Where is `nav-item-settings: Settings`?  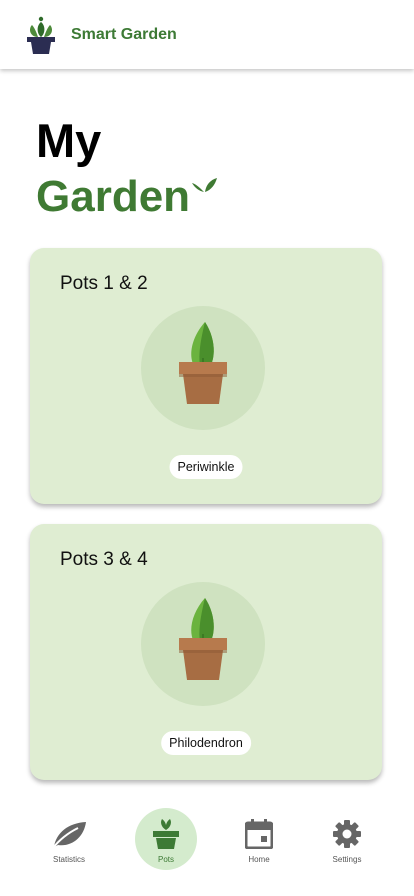
nav-item-settings: Settings is located at coordinates (347, 844).